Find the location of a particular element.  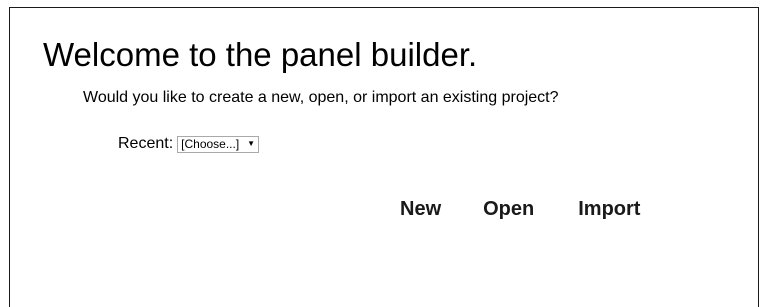

recent-row: Recent: [Choose...] ▼ is located at coordinates (189, 144).